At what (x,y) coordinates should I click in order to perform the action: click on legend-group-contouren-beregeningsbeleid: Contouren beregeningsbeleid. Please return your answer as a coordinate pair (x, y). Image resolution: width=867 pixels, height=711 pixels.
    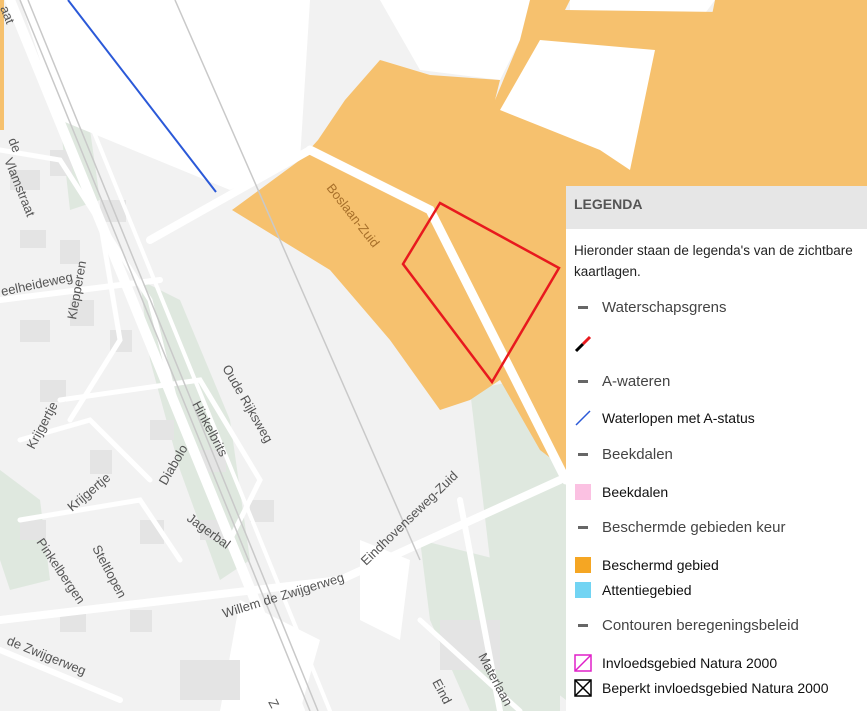
    Looking at the image, I should click on (686, 625).